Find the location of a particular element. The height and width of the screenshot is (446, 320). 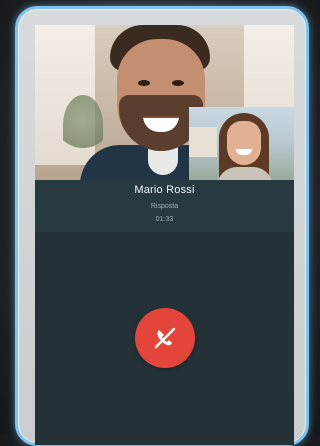

call-timer: 01:33 is located at coordinates (164, 219).